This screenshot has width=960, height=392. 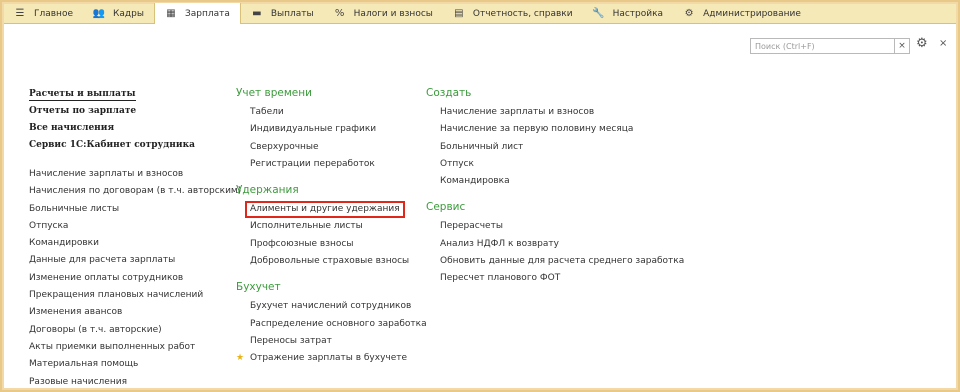 What do you see at coordinates (331, 129) in the screenshot?
I see `list-item: Индивидуальные графики` at bounding box center [331, 129].